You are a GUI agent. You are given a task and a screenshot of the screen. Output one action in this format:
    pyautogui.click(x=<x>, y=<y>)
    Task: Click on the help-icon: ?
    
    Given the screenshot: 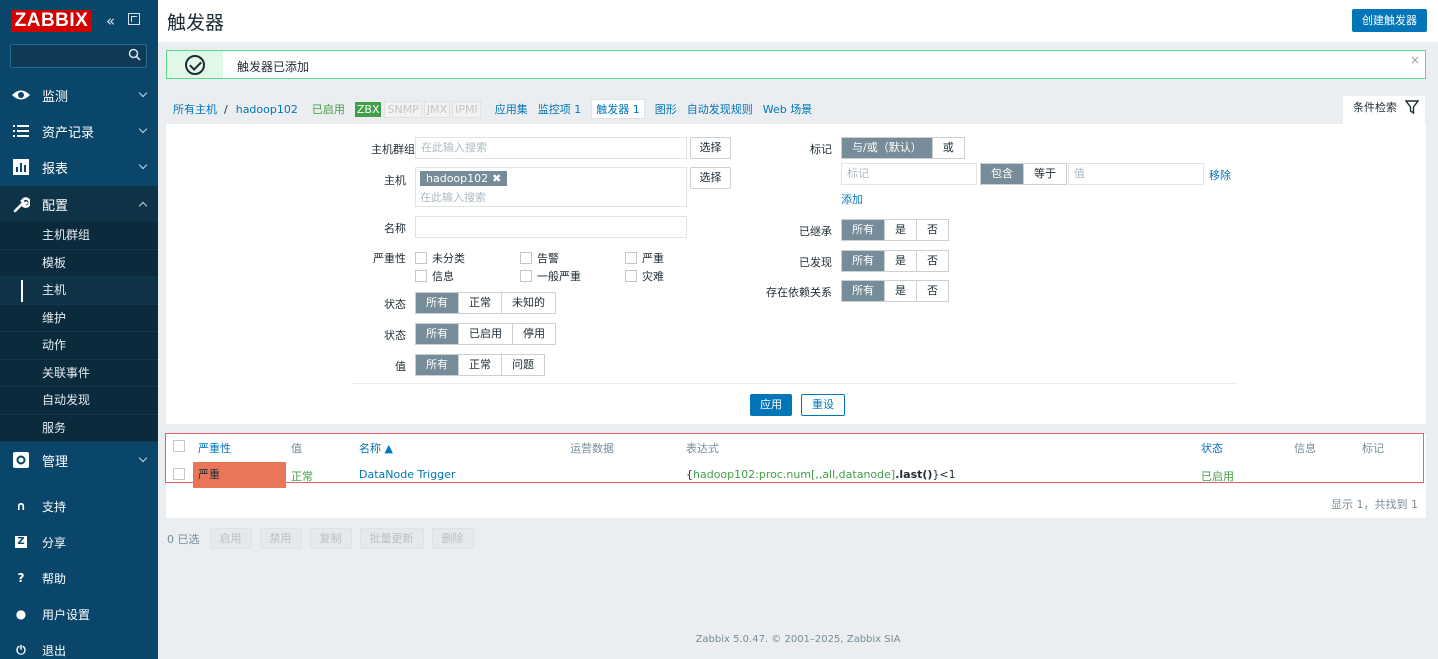 What is the action you would take?
    pyautogui.click(x=21, y=578)
    